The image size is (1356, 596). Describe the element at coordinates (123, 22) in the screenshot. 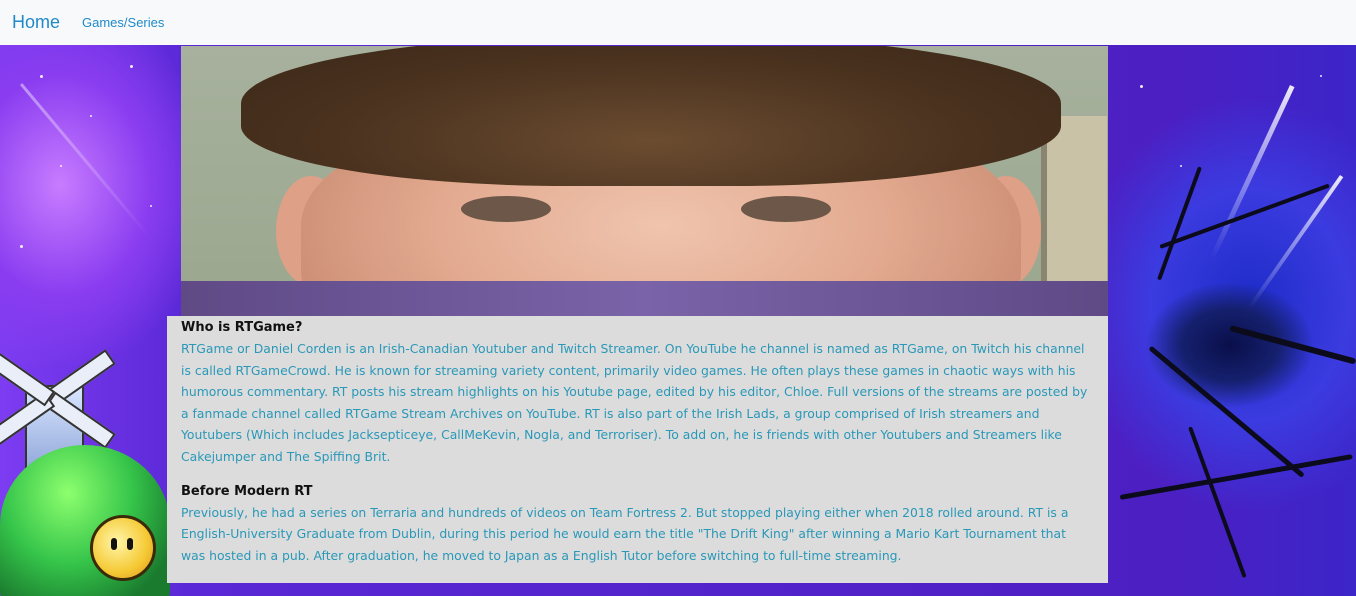

I see `games-series-link: Games/Series` at that location.